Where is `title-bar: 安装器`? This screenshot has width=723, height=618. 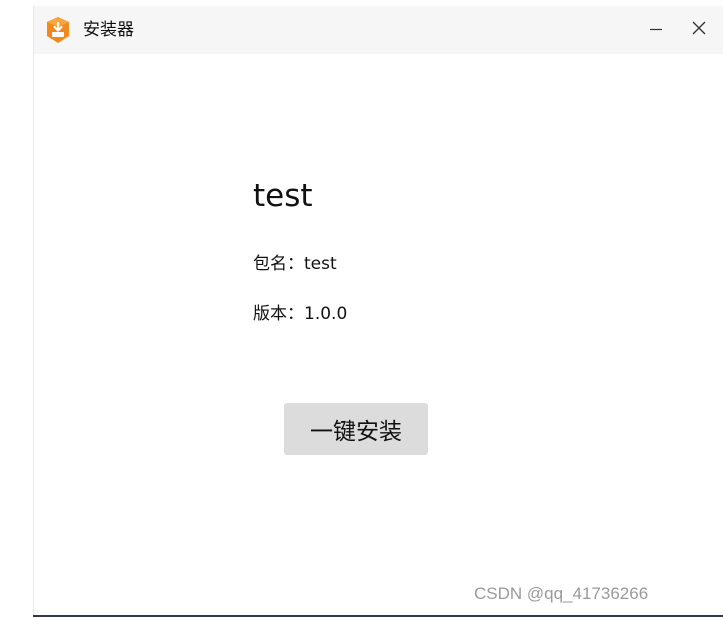 title-bar: 安装器 is located at coordinates (378, 30).